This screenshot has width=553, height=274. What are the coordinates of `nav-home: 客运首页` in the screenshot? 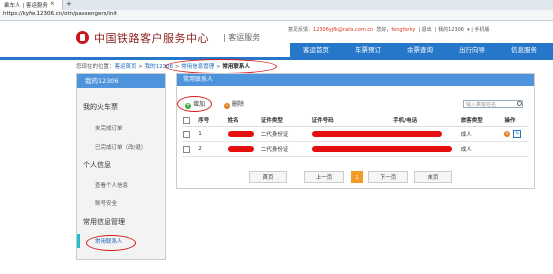 It's located at (316, 50).